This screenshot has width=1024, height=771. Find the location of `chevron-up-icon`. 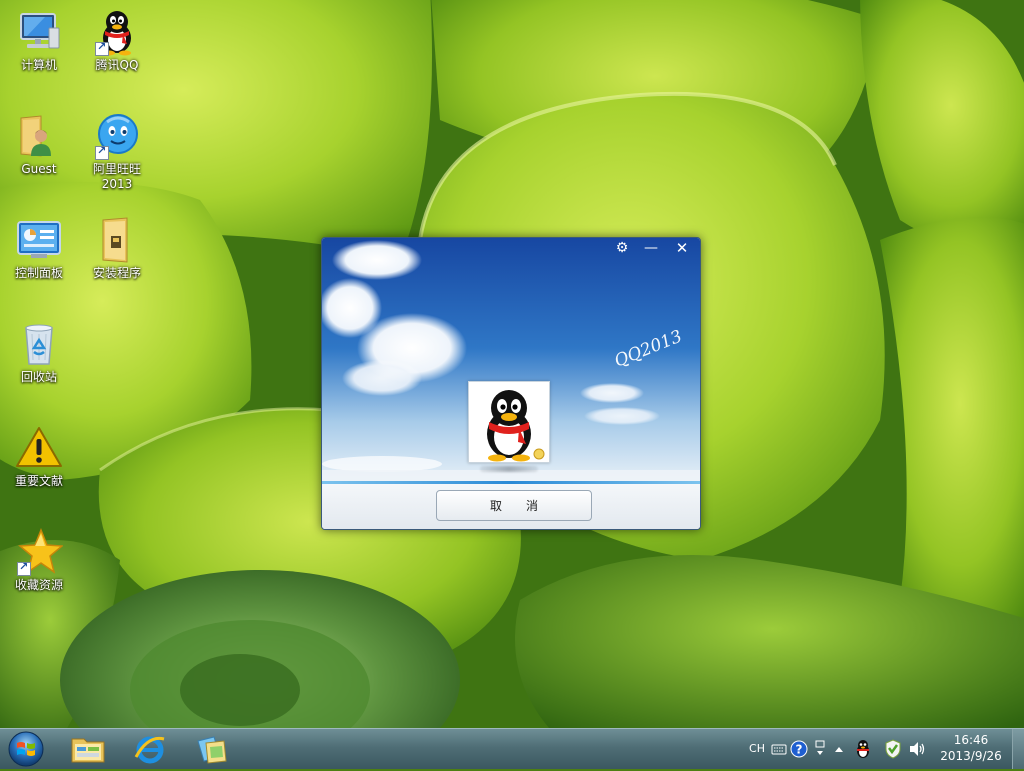

chevron-up-icon is located at coordinates (839, 749).